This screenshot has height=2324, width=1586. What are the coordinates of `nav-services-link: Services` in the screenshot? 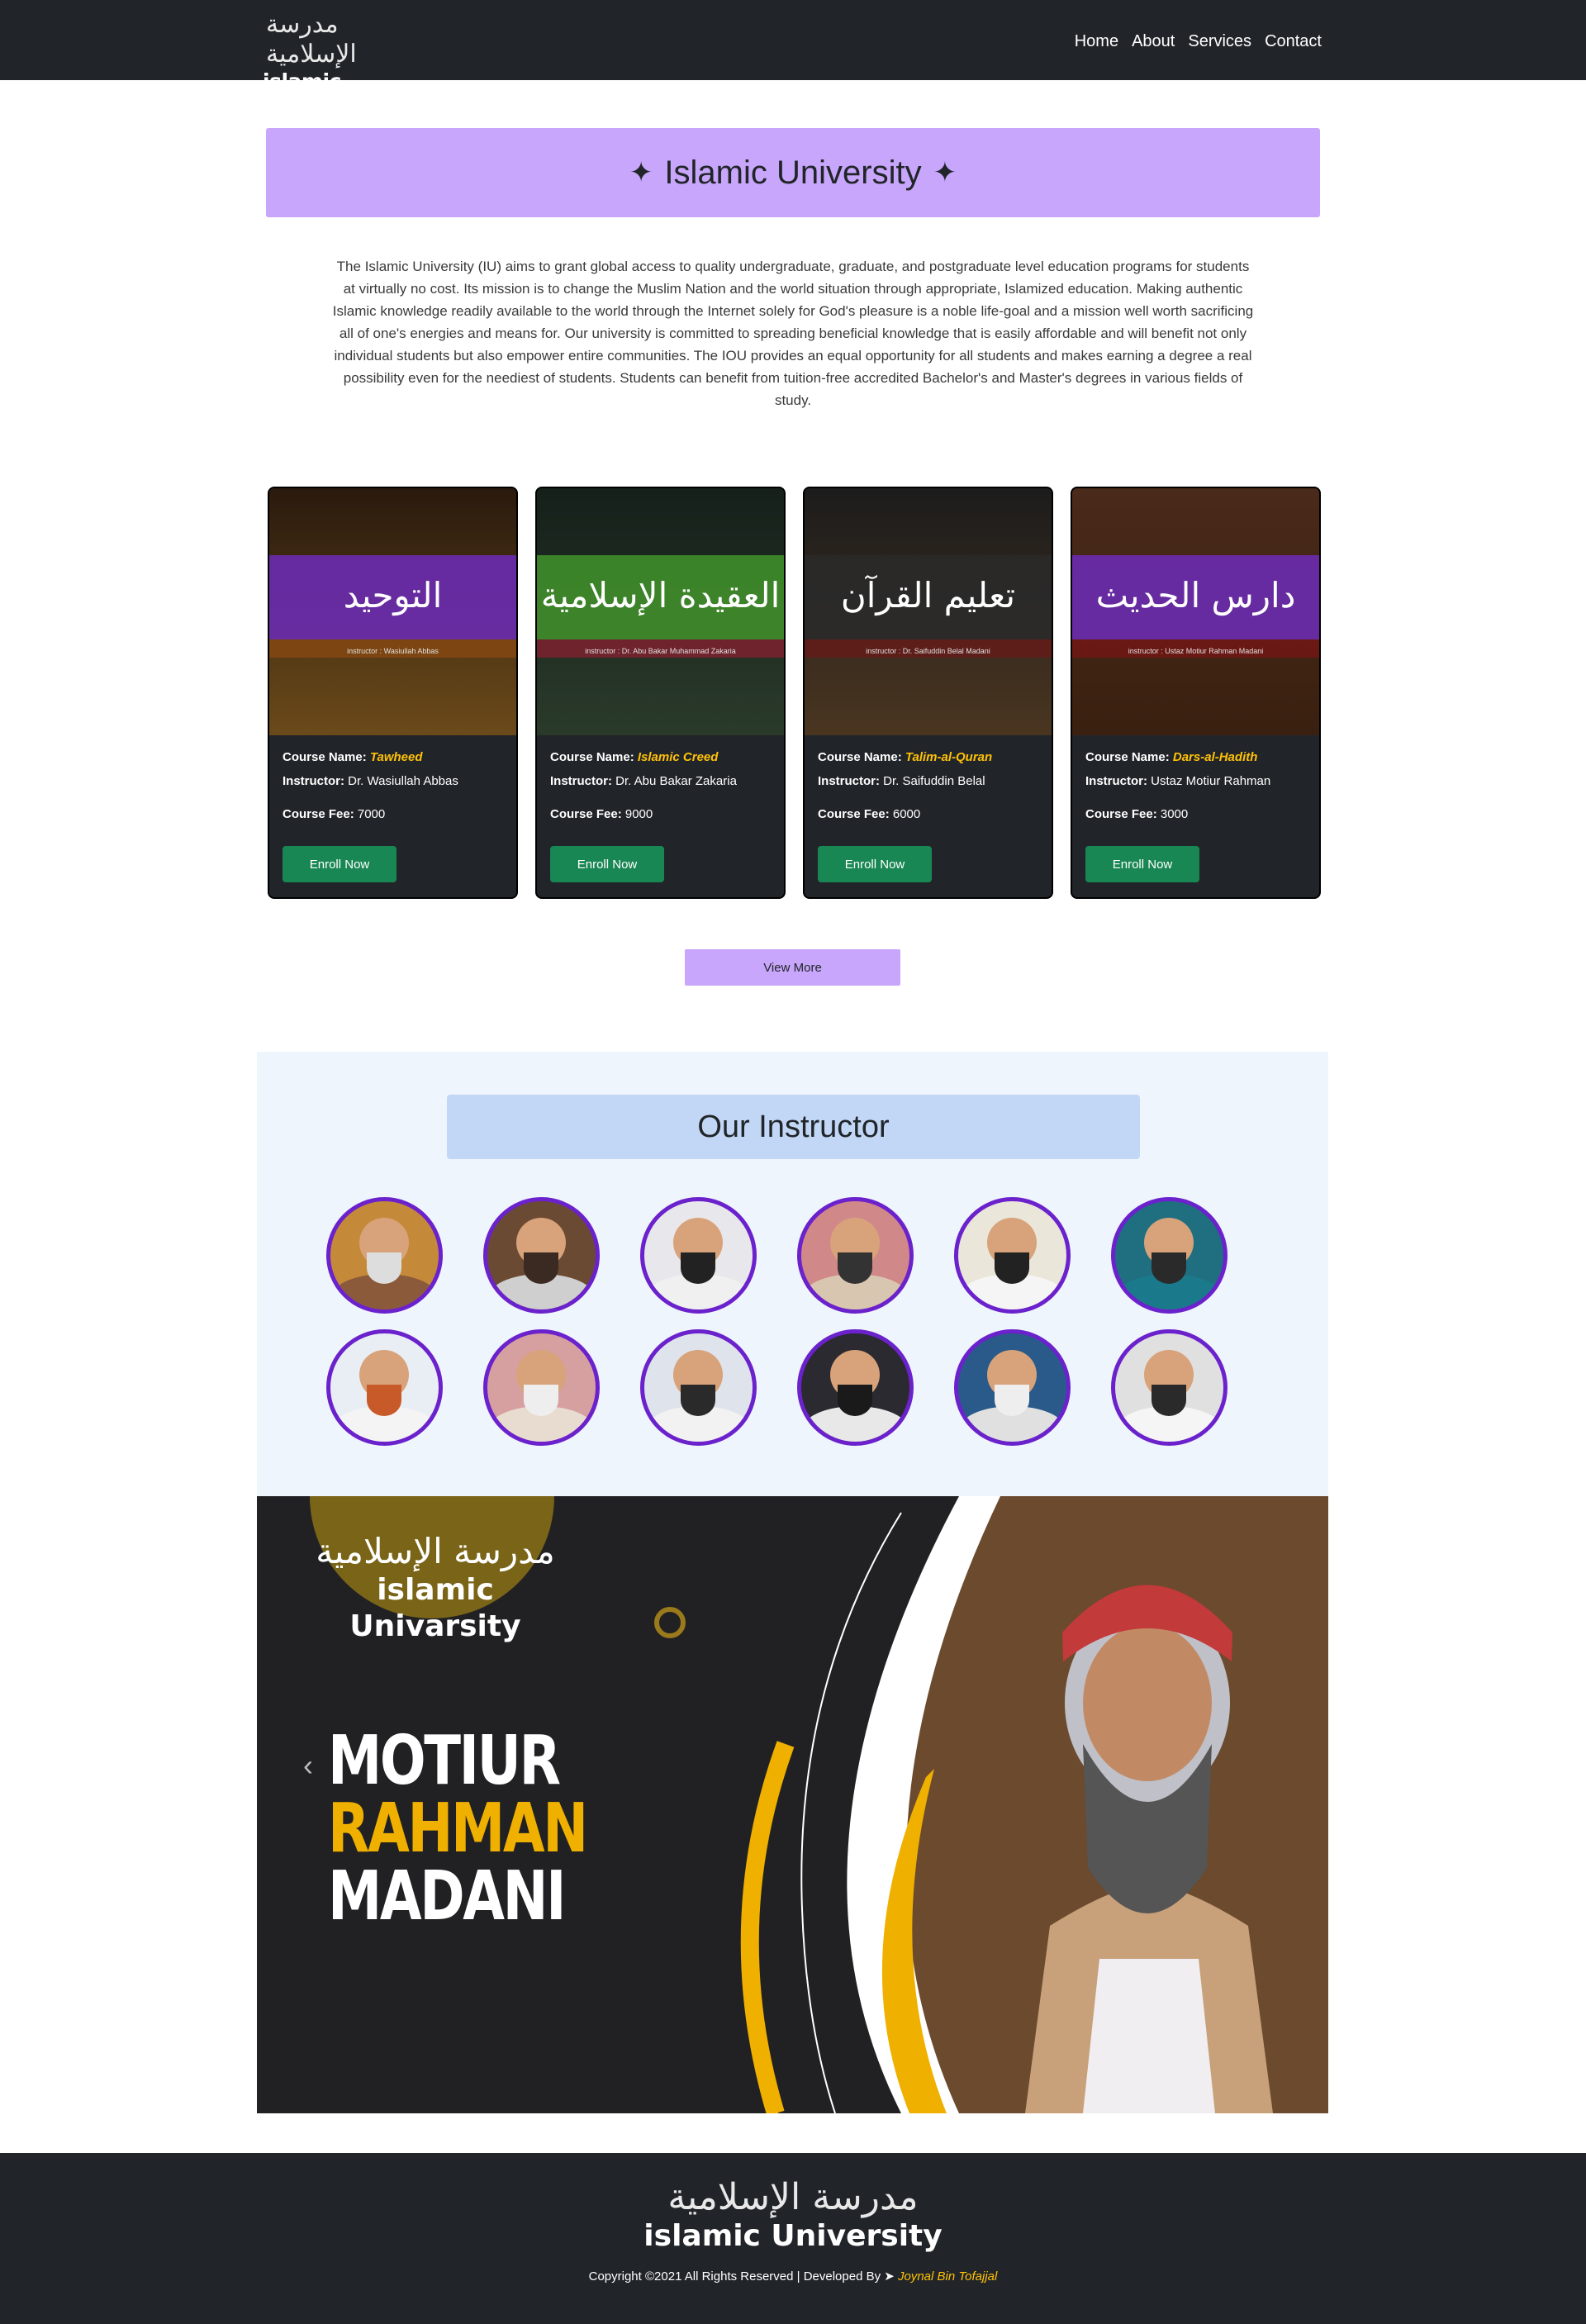 It's located at (1219, 41).